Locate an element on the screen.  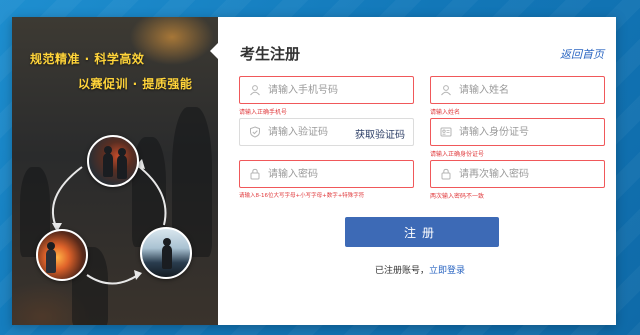
code-field: 获取验证码 is located at coordinates (326, 132).